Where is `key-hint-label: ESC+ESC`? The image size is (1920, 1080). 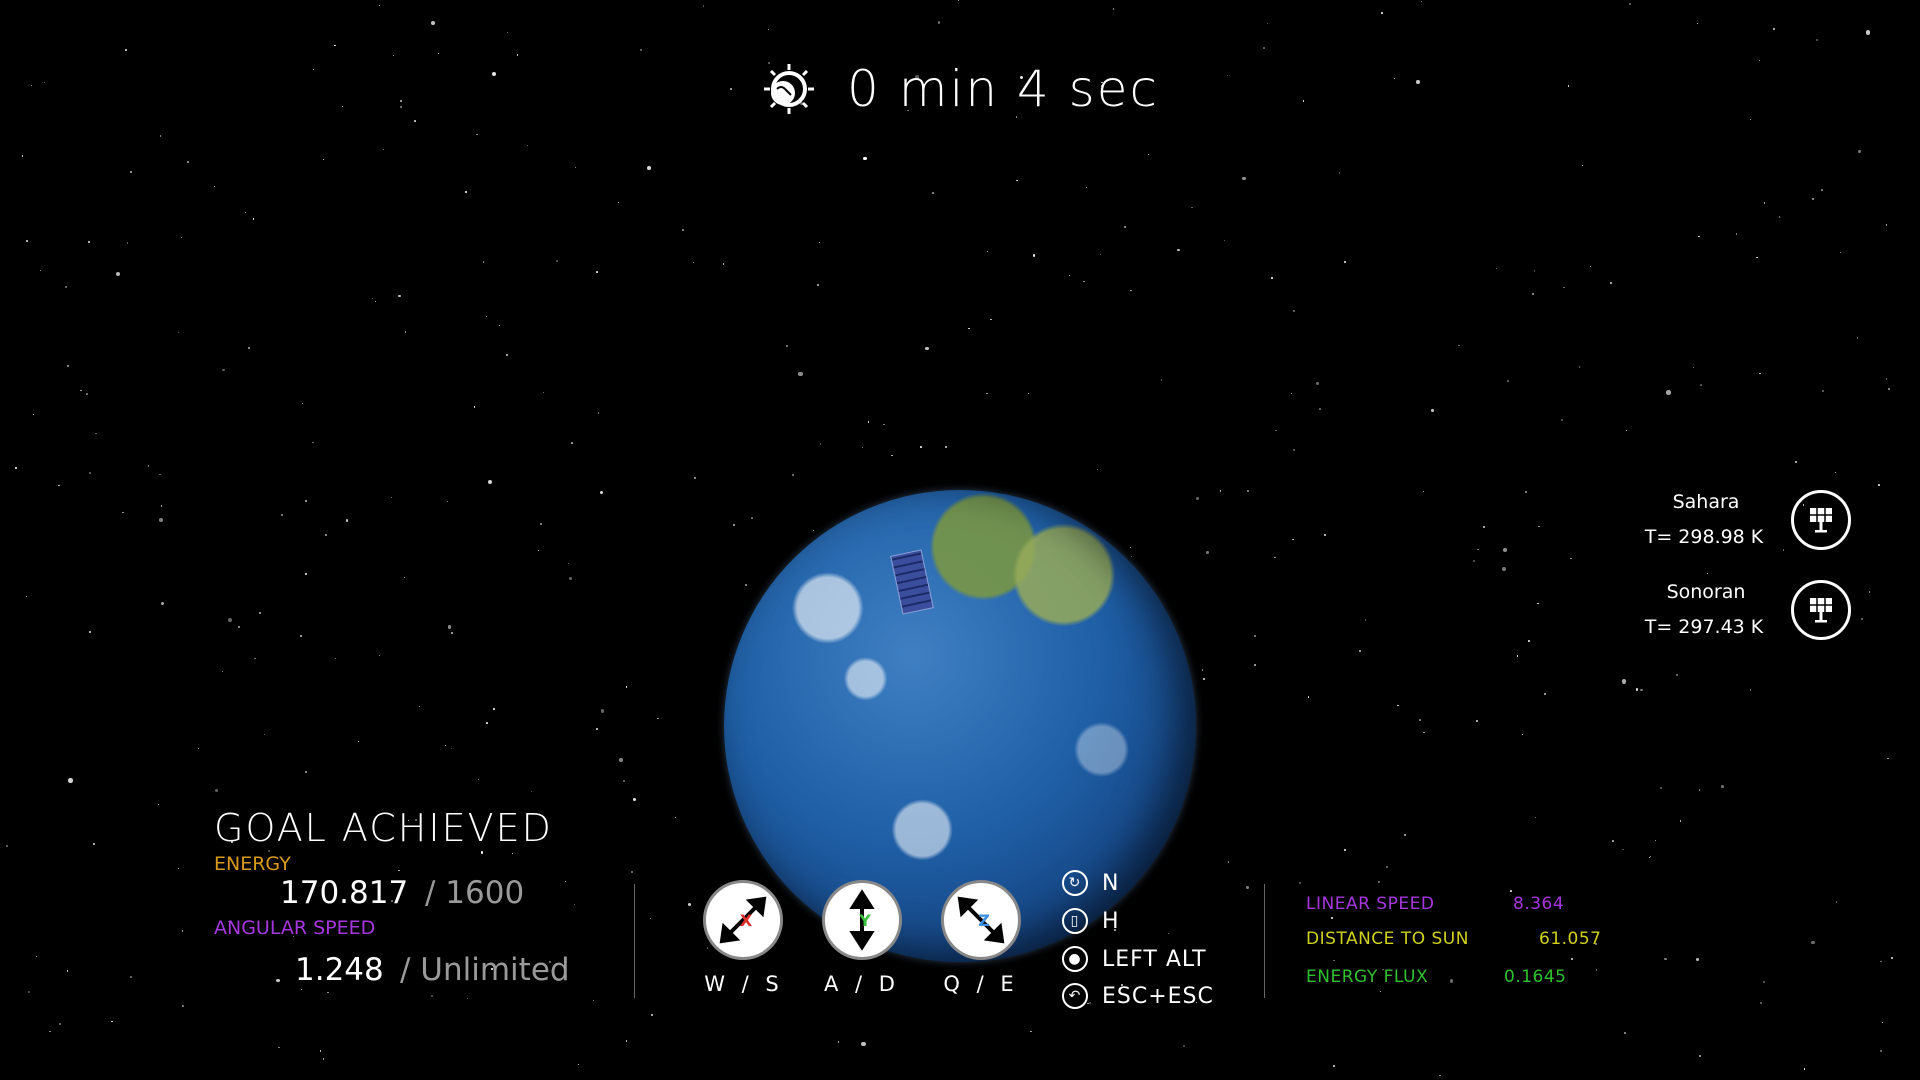
key-hint-label: ESC+ESC is located at coordinates (1158, 996).